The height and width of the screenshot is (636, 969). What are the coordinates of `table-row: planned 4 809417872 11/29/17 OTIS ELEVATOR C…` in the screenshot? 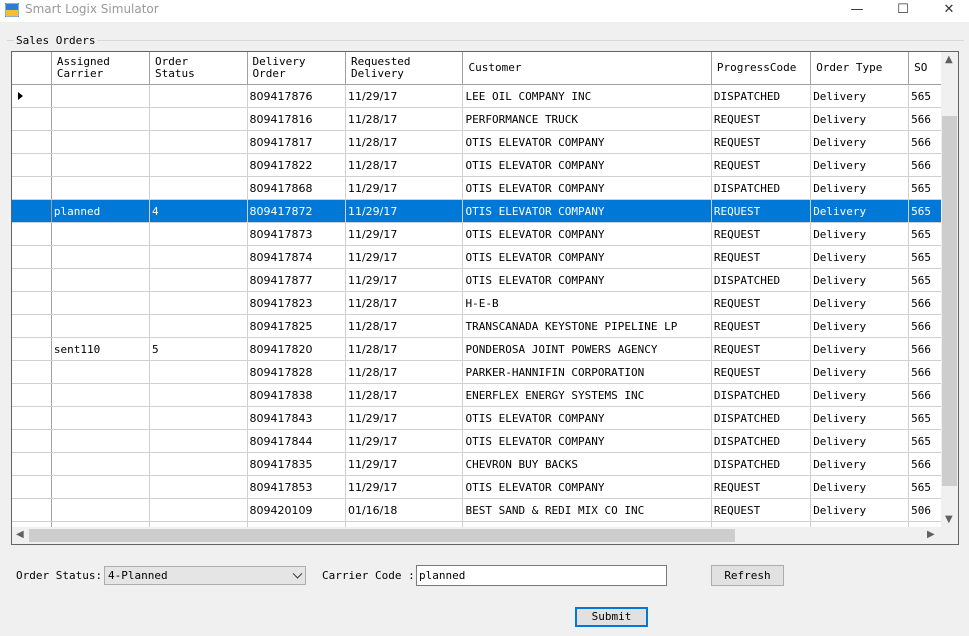 It's located at (485, 211).